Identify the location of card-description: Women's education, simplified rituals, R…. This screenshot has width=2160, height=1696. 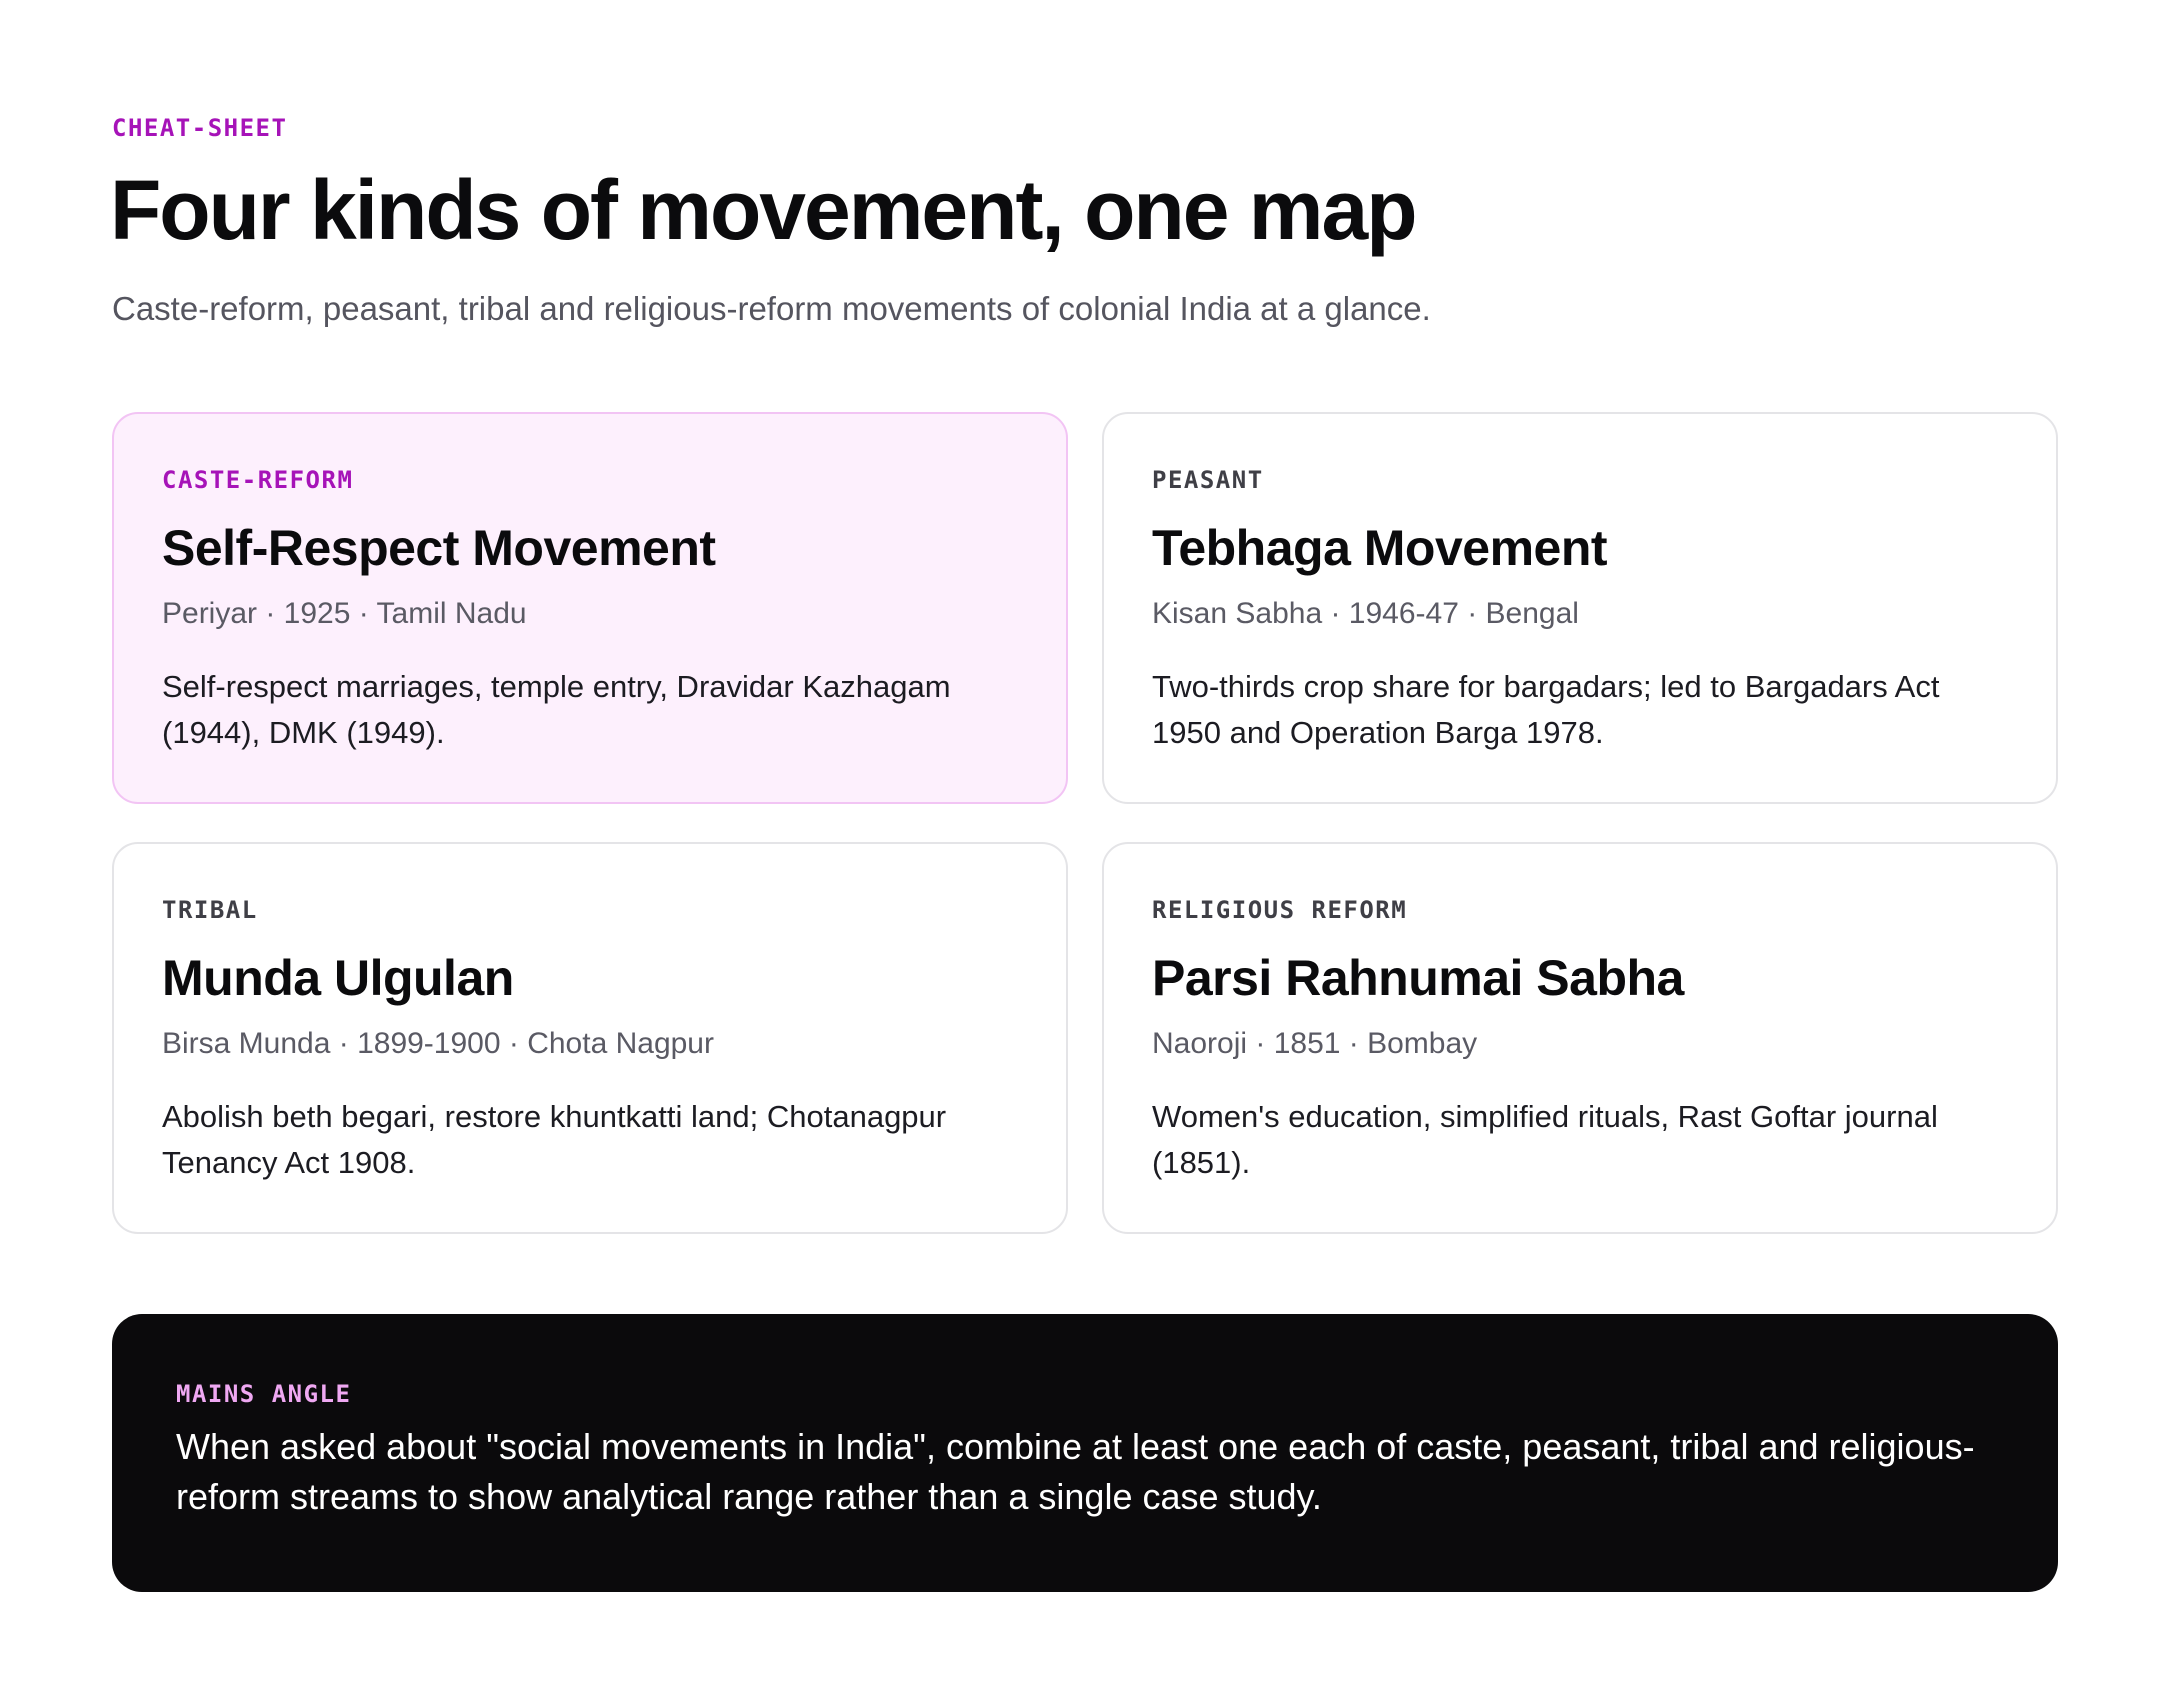
(1545, 1139).